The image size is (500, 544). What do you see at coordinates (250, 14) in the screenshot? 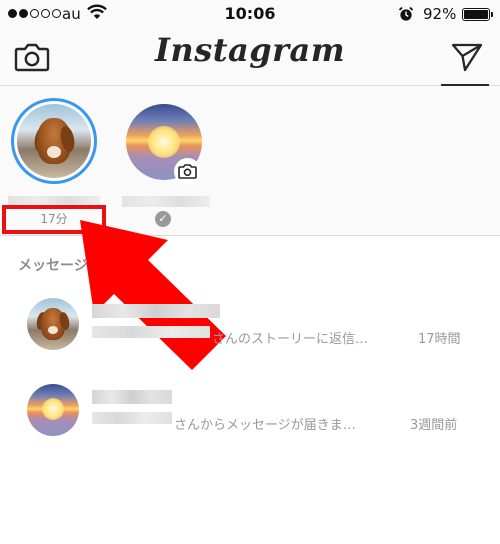
I see `status-bar: au 10:06 92%` at bounding box center [250, 14].